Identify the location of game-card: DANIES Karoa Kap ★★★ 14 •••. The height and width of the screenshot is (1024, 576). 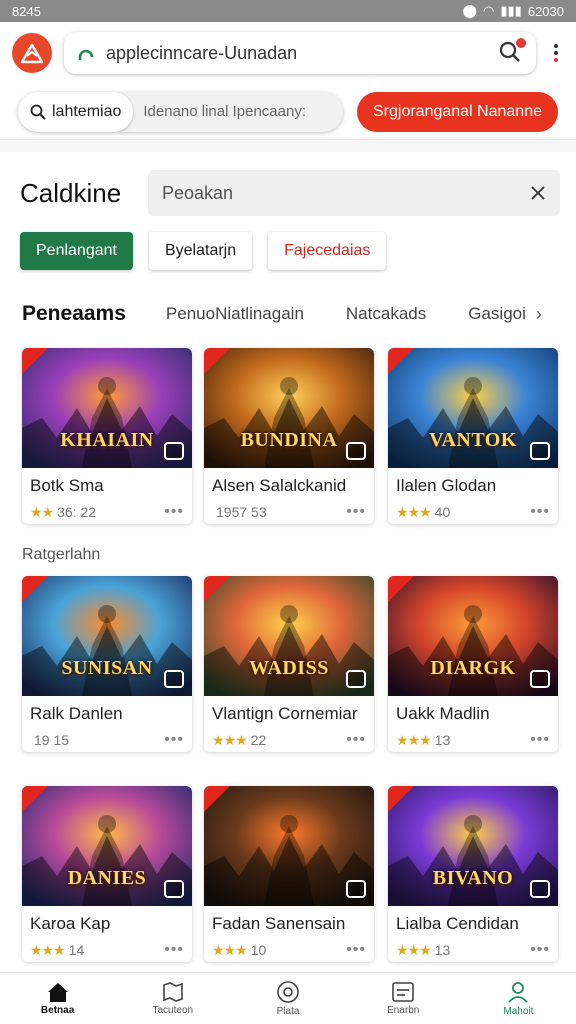
(107, 874).